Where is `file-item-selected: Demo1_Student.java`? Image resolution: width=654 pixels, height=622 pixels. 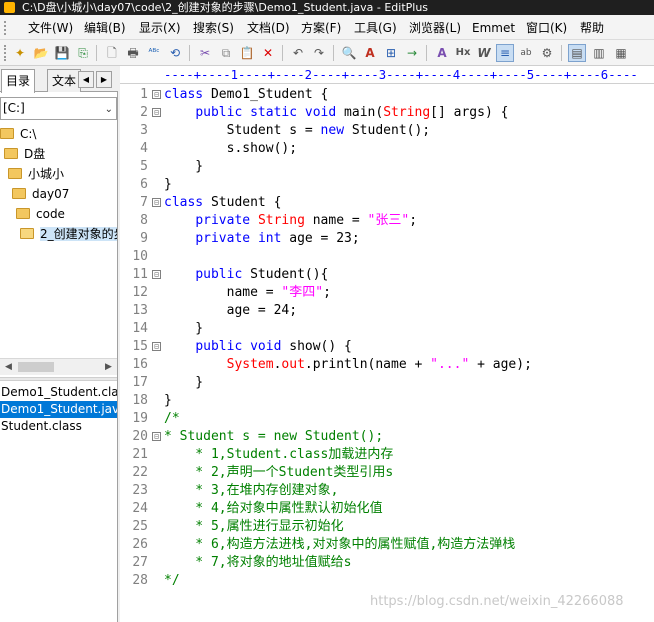
file-item-selected: Demo1_Student.java is located at coordinates (58, 409).